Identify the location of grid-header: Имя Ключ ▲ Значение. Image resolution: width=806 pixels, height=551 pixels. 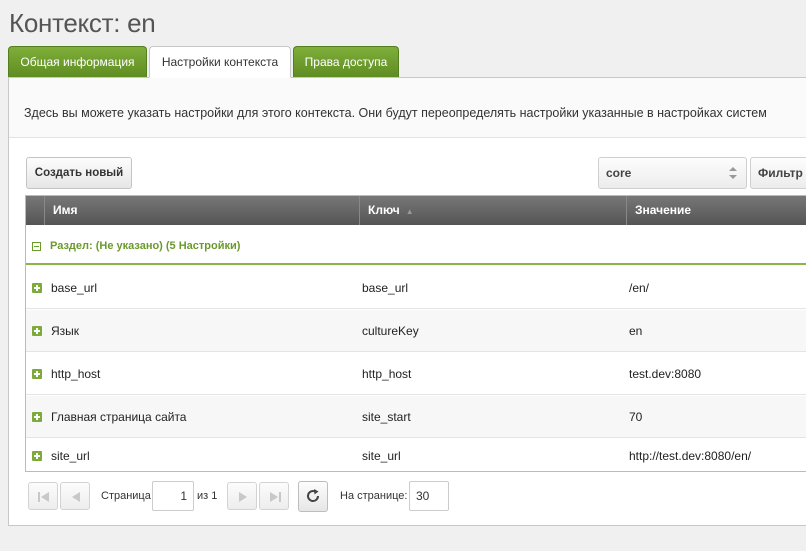
(416, 210).